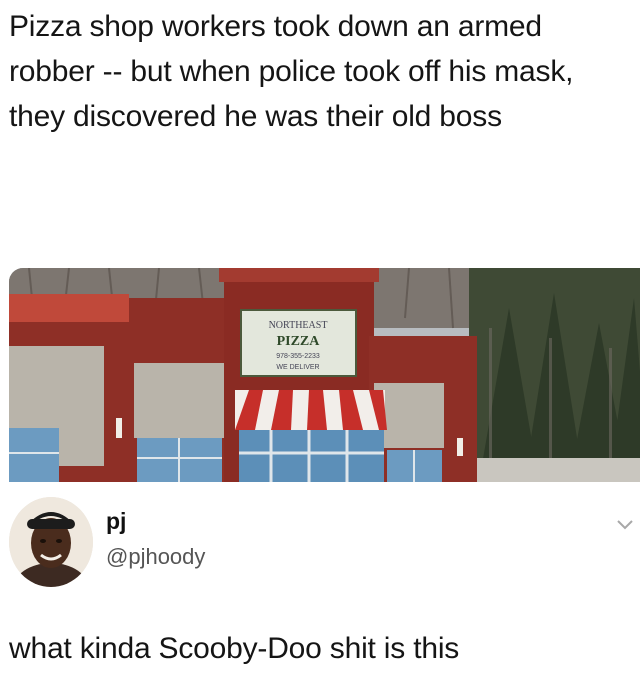 Image resolution: width=640 pixels, height=681 pixels. Describe the element at coordinates (299, 341) in the screenshot. I see `sign-line-2: PIZZA` at that location.